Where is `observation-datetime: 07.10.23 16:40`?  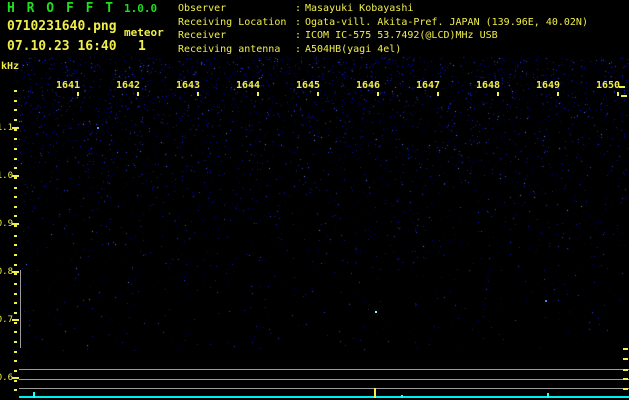
observation-datetime: 07.10.23 16:40 is located at coordinates (62, 46).